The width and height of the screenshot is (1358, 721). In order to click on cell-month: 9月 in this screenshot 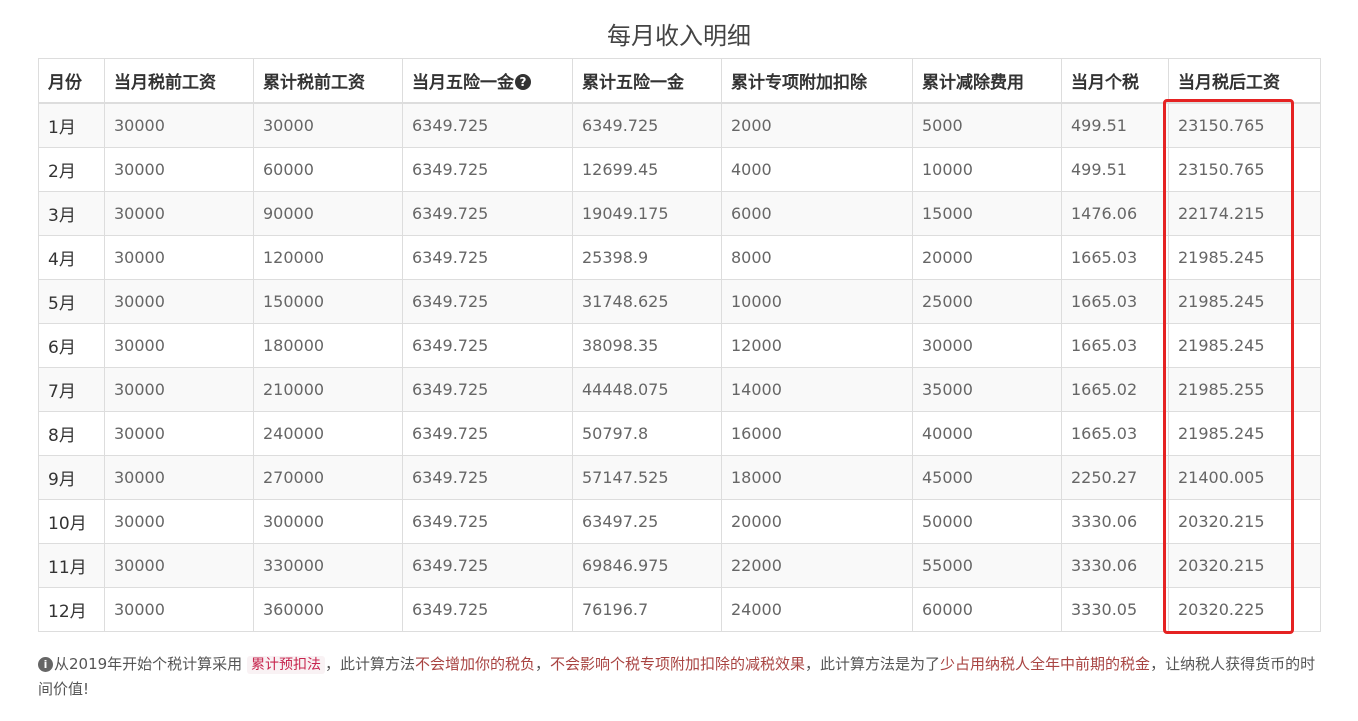, I will do `click(71, 477)`.